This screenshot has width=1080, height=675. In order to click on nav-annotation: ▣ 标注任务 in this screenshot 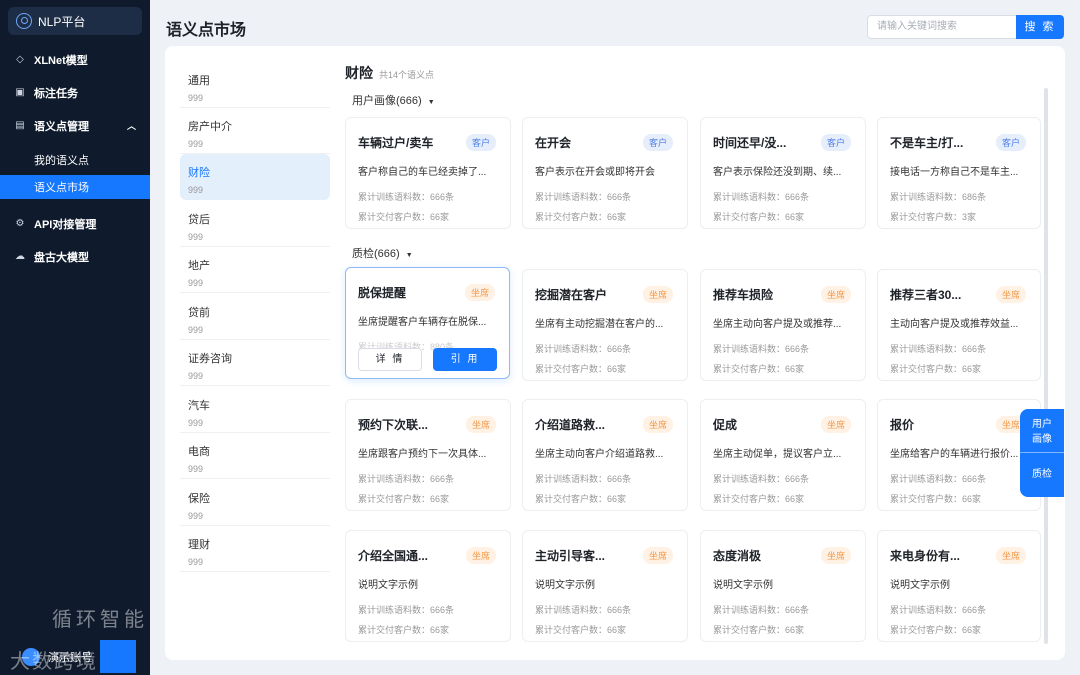, I will do `click(75, 92)`.